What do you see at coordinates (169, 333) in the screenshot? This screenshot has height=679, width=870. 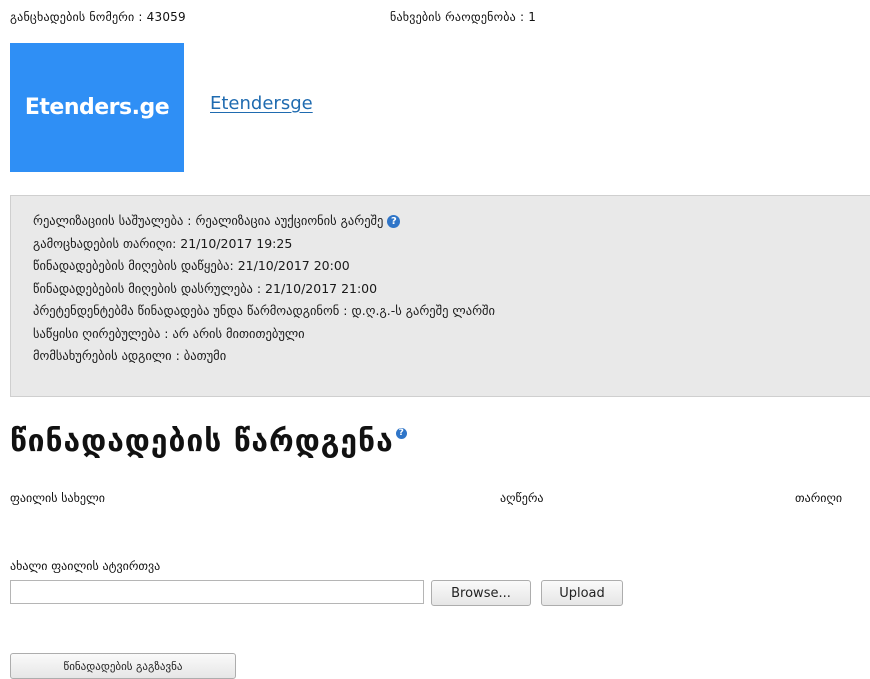 I see `info-line-starting-price: საწყისი ღირებულება : არ არის მითითებული` at bounding box center [169, 333].